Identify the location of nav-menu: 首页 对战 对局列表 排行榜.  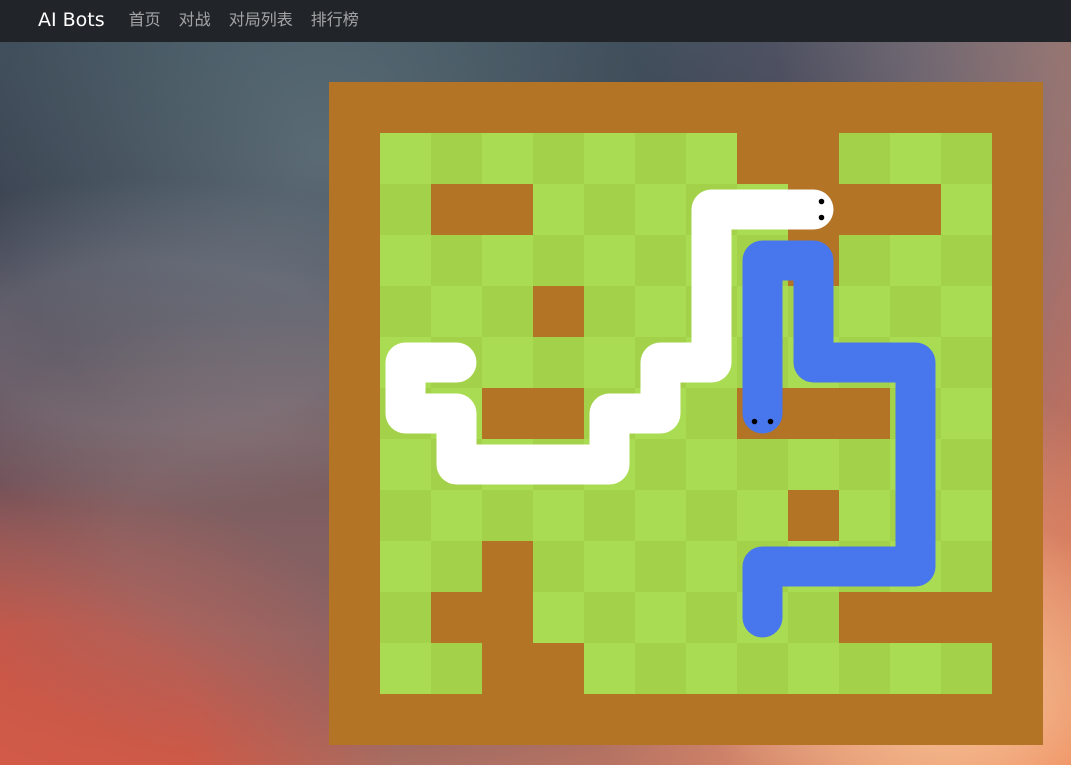
(244, 20).